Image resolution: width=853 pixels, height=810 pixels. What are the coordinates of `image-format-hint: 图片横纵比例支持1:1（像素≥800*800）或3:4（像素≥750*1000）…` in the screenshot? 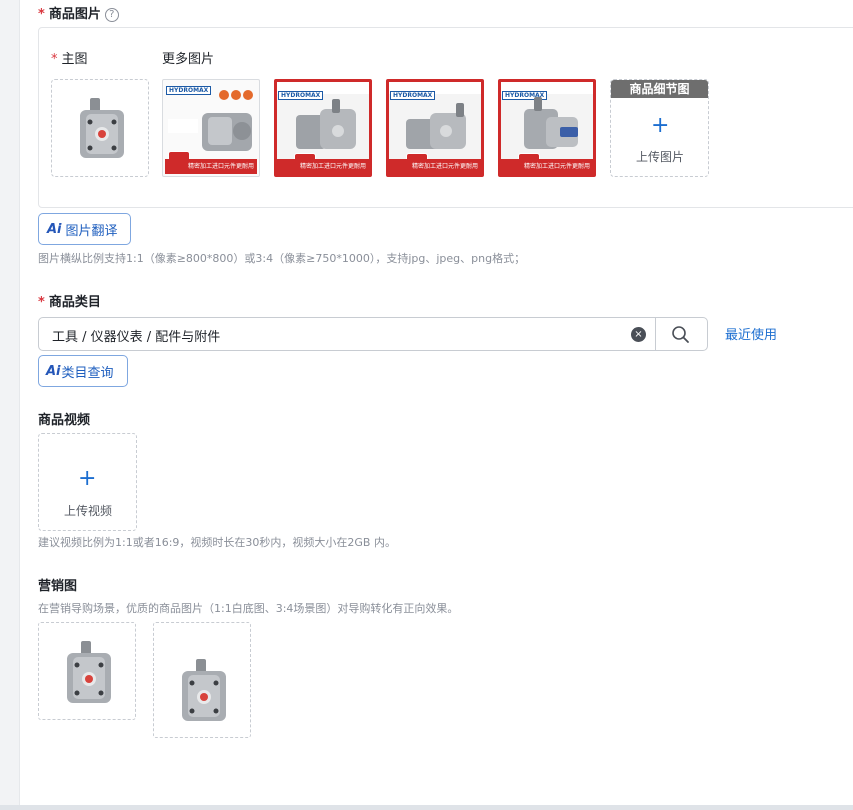 It's located at (282, 258).